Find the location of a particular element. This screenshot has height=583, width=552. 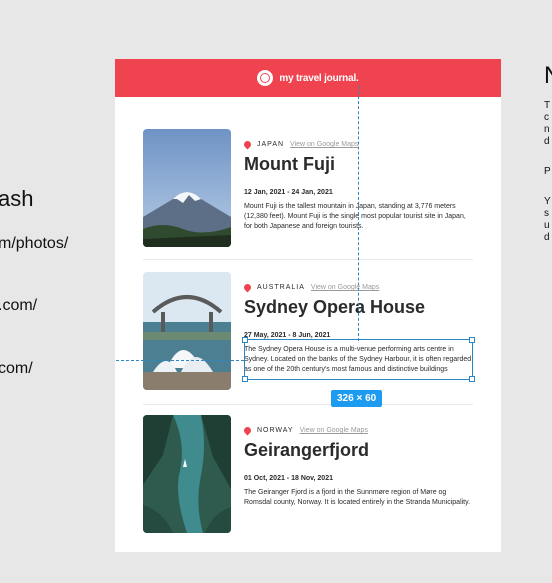

brand-name: my travel journal. is located at coordinates (319, 78).